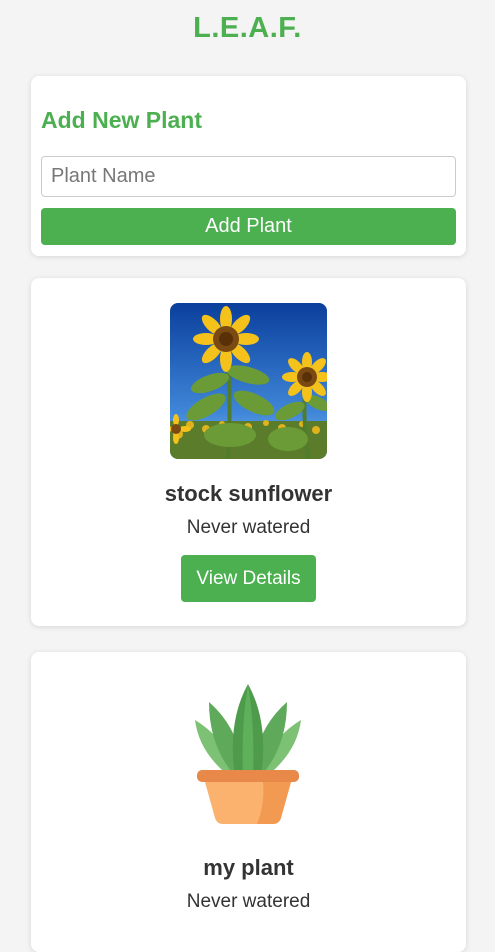 This screenshot has width=495, height=952. What do you see at coordinates (247, 28) in the screenshot?
I see `app-title: L.E.A.F.` at bounding box center [247, 28].